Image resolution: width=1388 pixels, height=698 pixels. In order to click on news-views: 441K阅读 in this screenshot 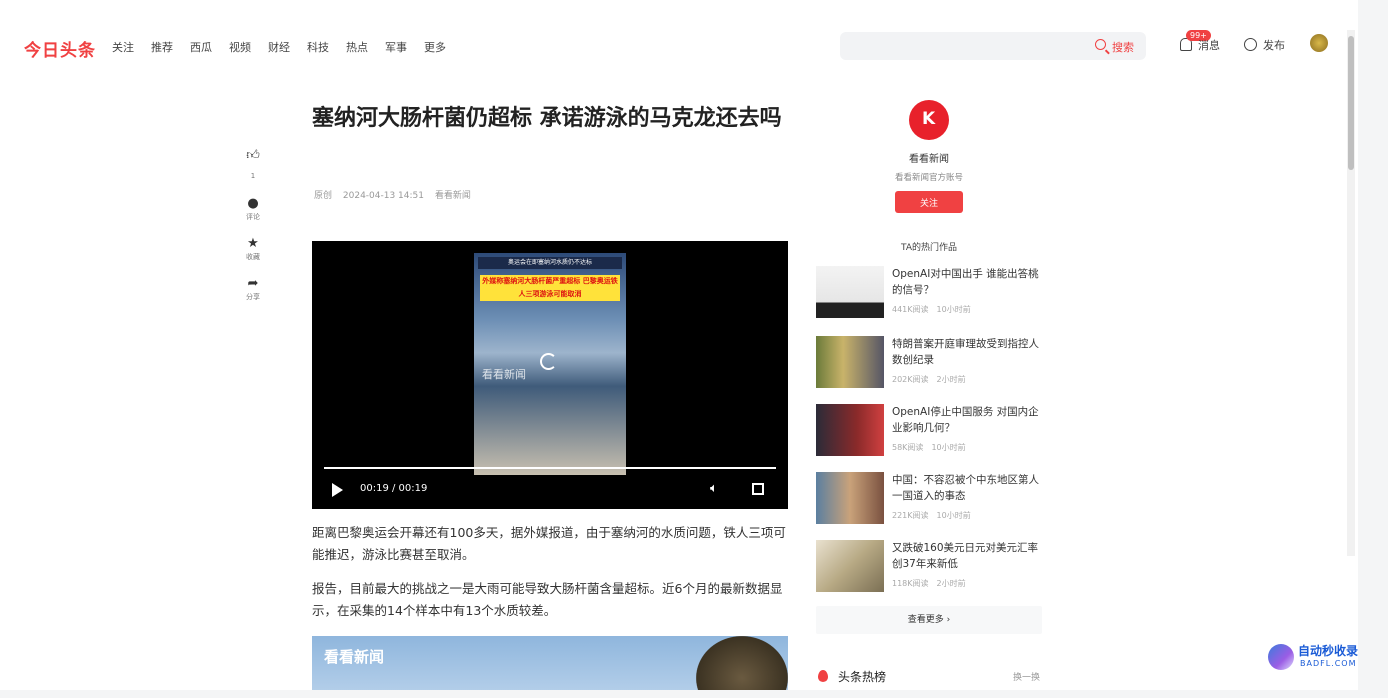, I will do `click(910, 309)`.